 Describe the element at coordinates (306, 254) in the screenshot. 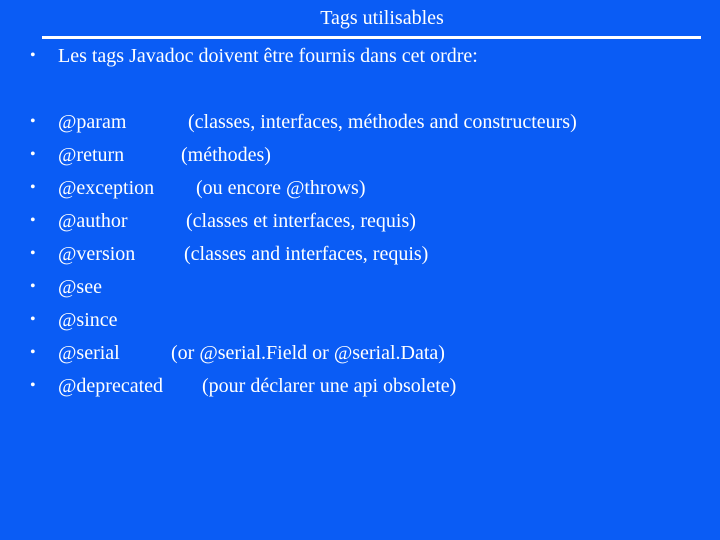

I see `tag-description: (classes and interfaces, requis)` at that location.